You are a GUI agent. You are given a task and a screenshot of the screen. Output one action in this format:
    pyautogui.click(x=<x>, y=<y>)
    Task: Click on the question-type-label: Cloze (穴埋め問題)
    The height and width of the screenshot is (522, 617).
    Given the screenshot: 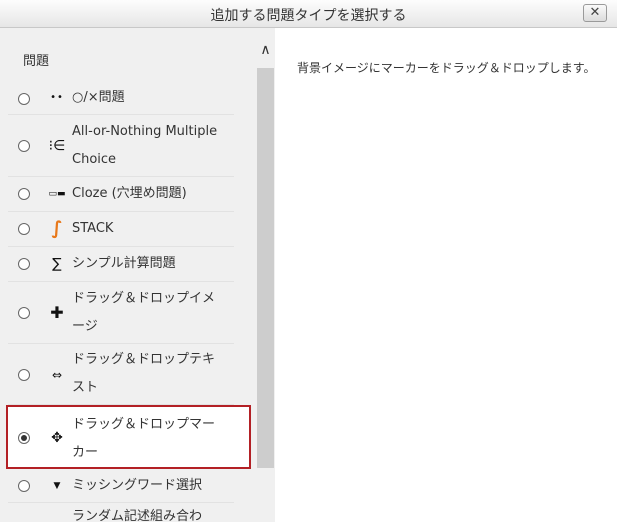 What is the action you would take?
    pyautogui.click(x=129, y=193)
    